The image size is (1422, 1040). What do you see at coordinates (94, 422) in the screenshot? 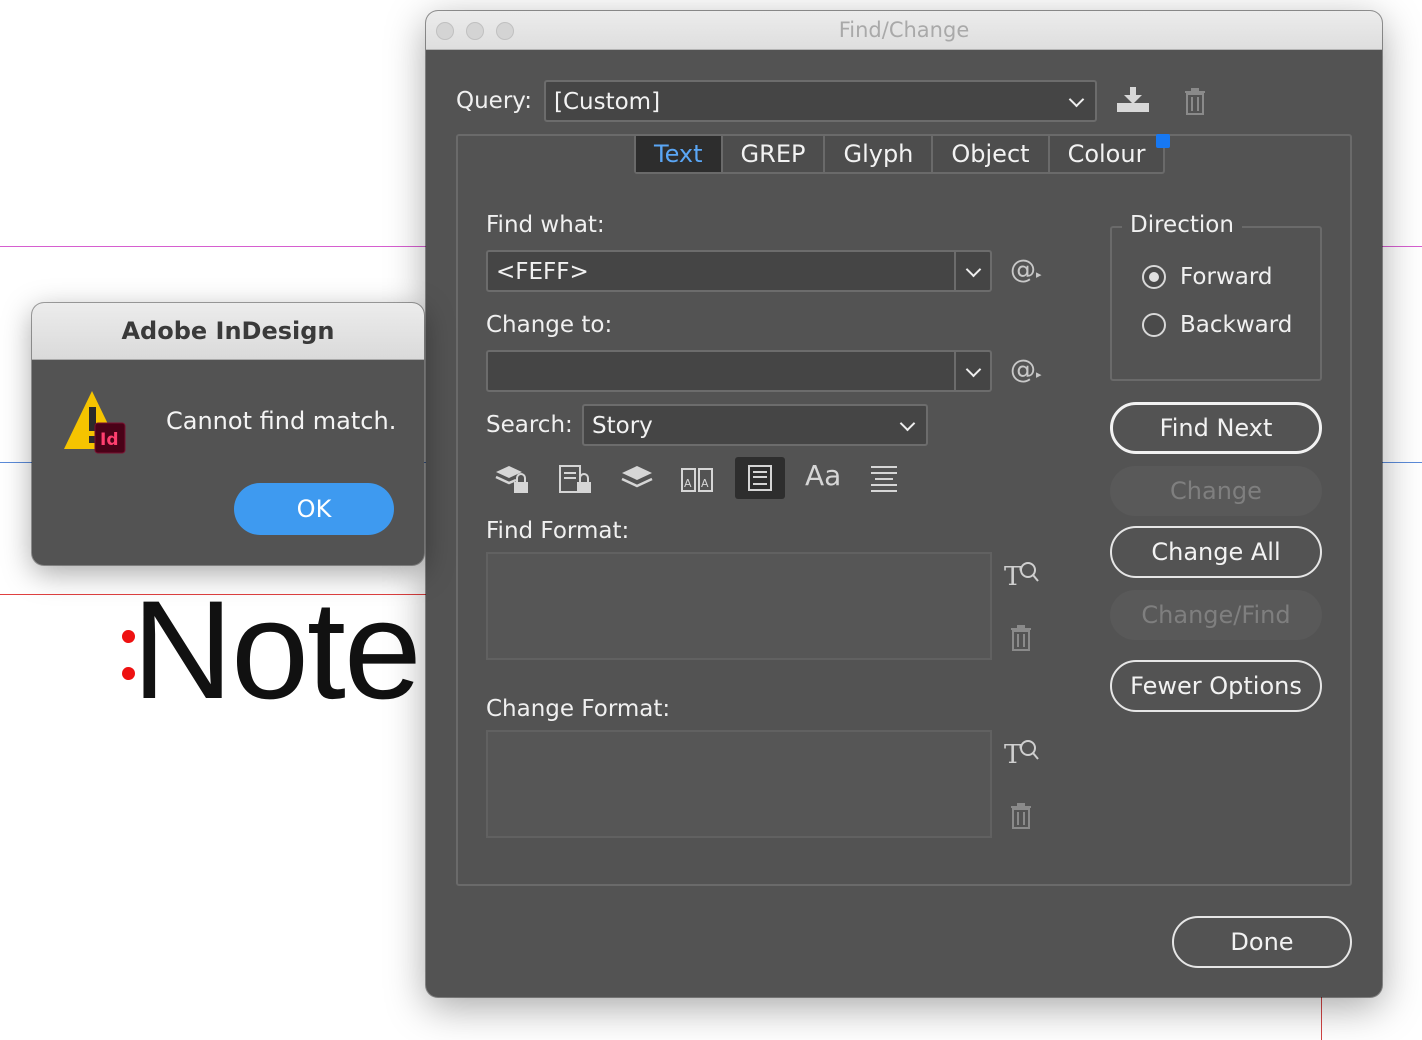
I see `warning-icon: Id` at bounding box center [94, 422].